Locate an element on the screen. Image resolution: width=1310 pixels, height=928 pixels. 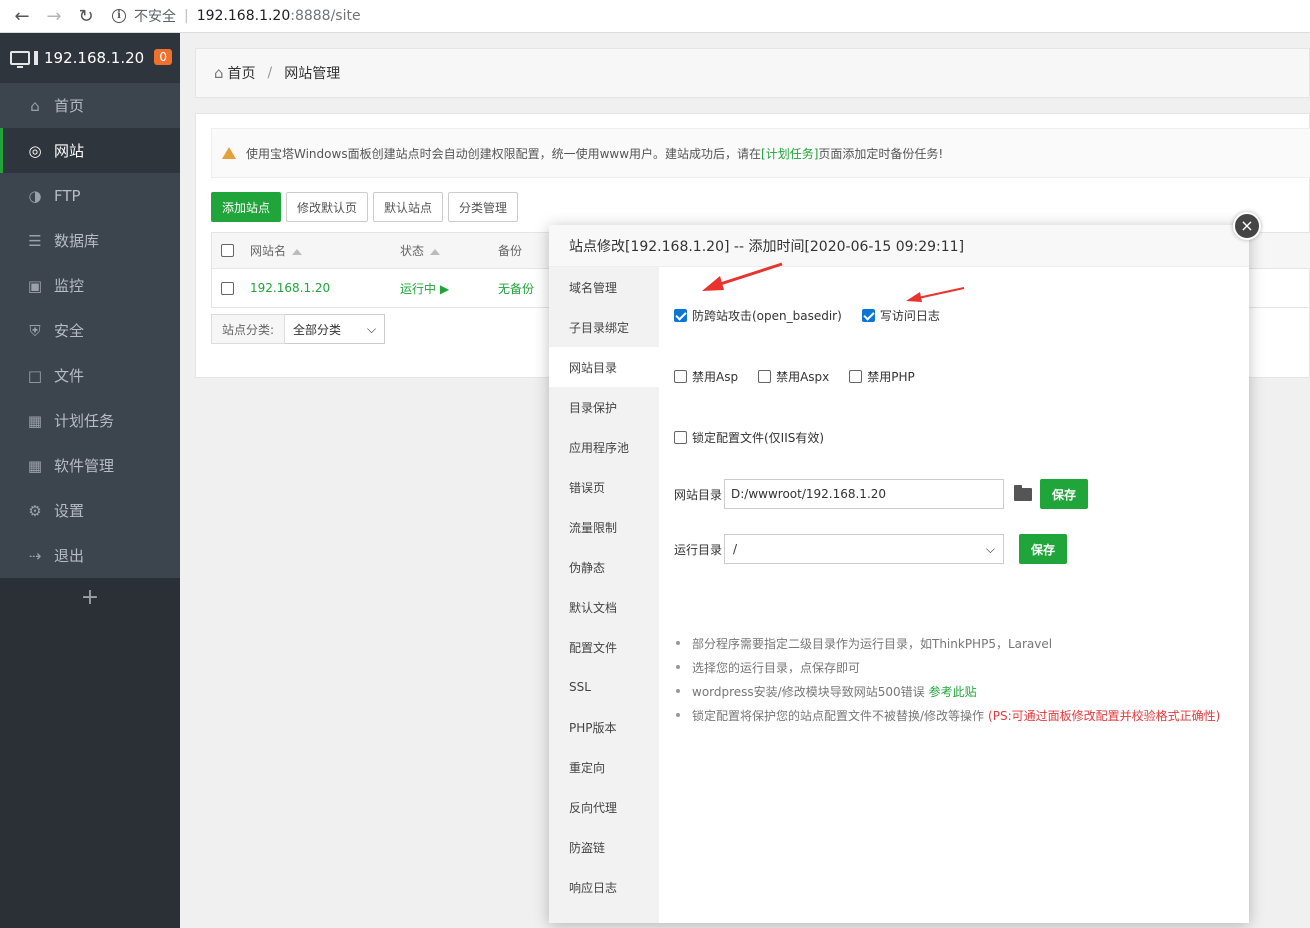
modal-close-button: × is located at coordinates (1247, 226).